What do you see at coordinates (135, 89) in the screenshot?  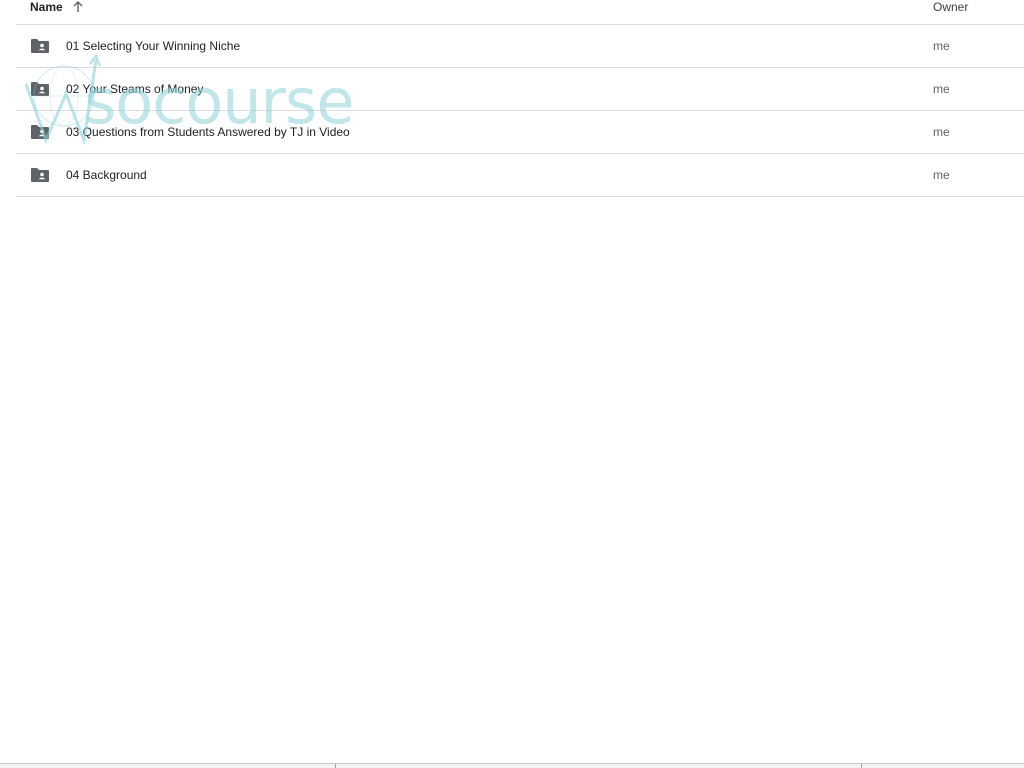 I see `folder-name: 02 Your Steams of Money` at bounding box center [135, 89].